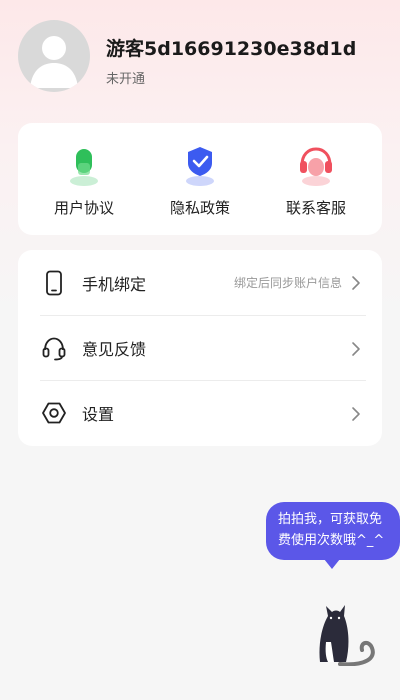 The image size is (400, 700). I want to click on cat-icon, so click(347, 626).